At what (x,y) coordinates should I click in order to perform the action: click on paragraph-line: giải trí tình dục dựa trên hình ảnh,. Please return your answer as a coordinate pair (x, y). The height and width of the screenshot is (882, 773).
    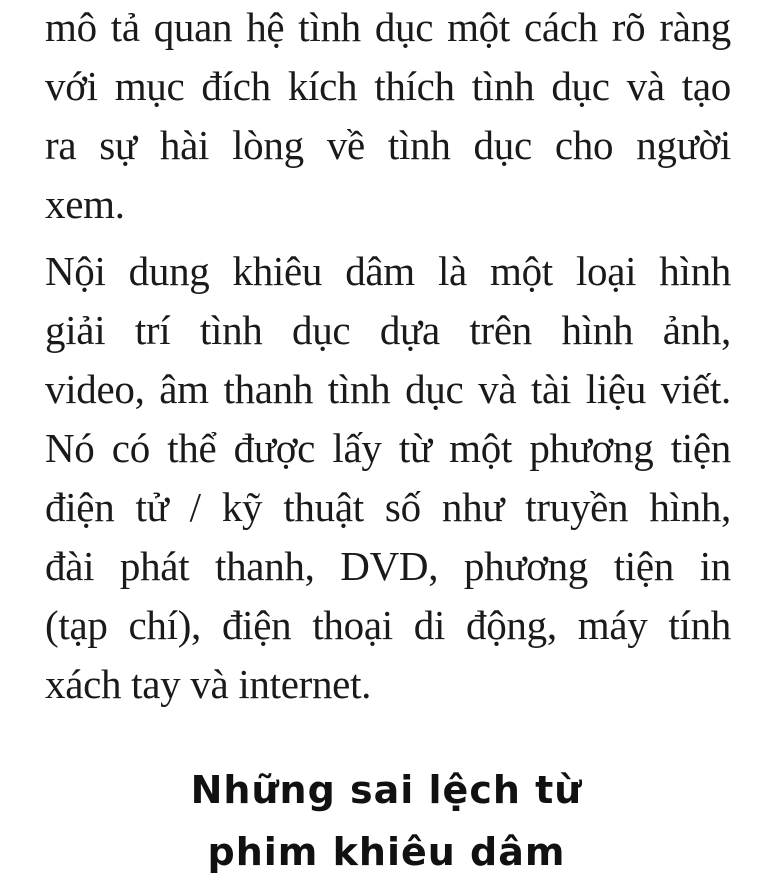
    Looking at the image, I should click on (388, 330).